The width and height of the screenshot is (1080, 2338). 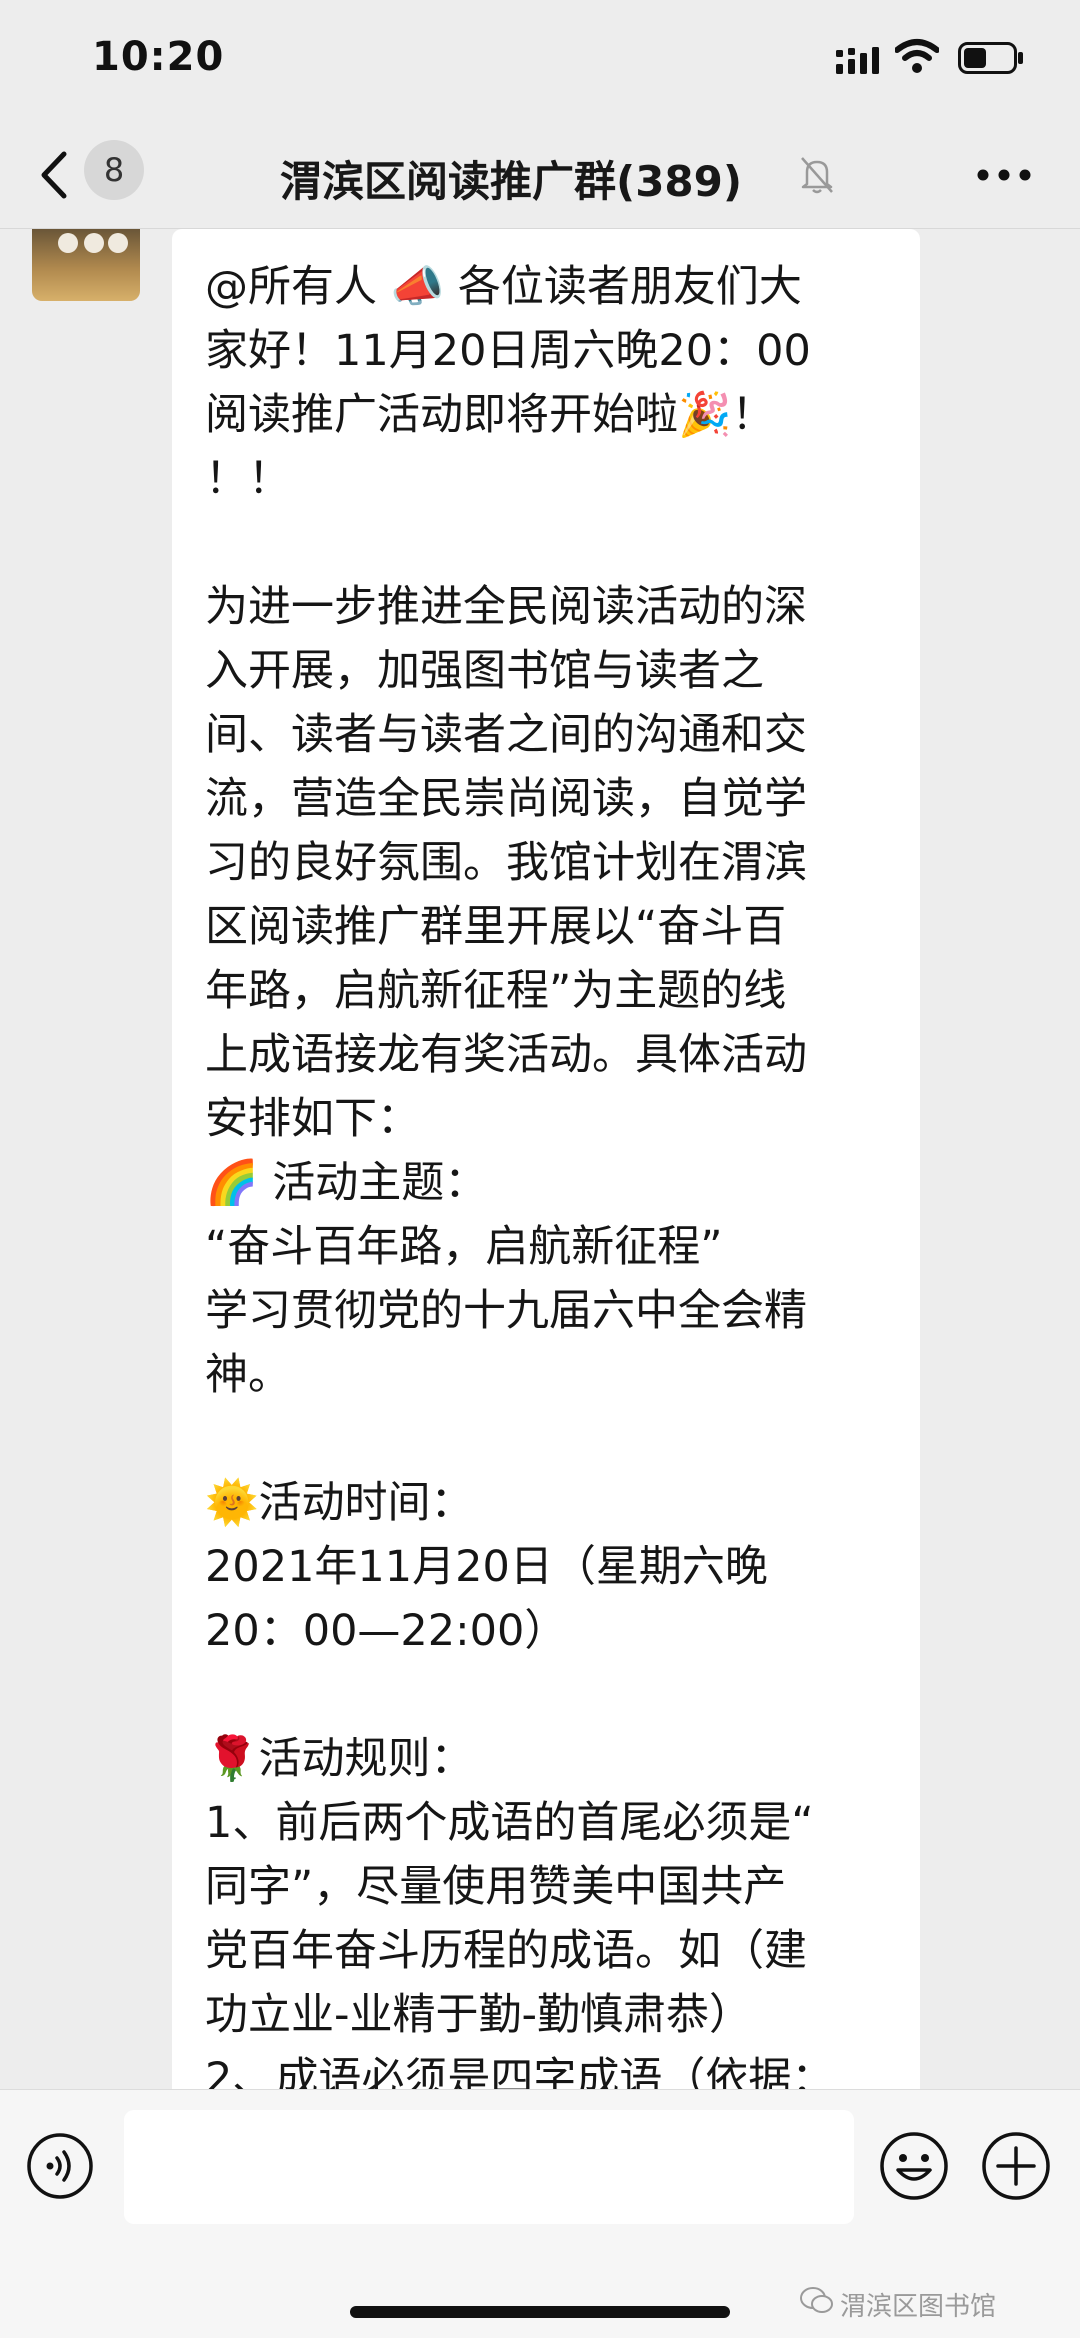 I want to click on chat-title: 渭滨区阅读推广群(389), so click(x=511, y=181).